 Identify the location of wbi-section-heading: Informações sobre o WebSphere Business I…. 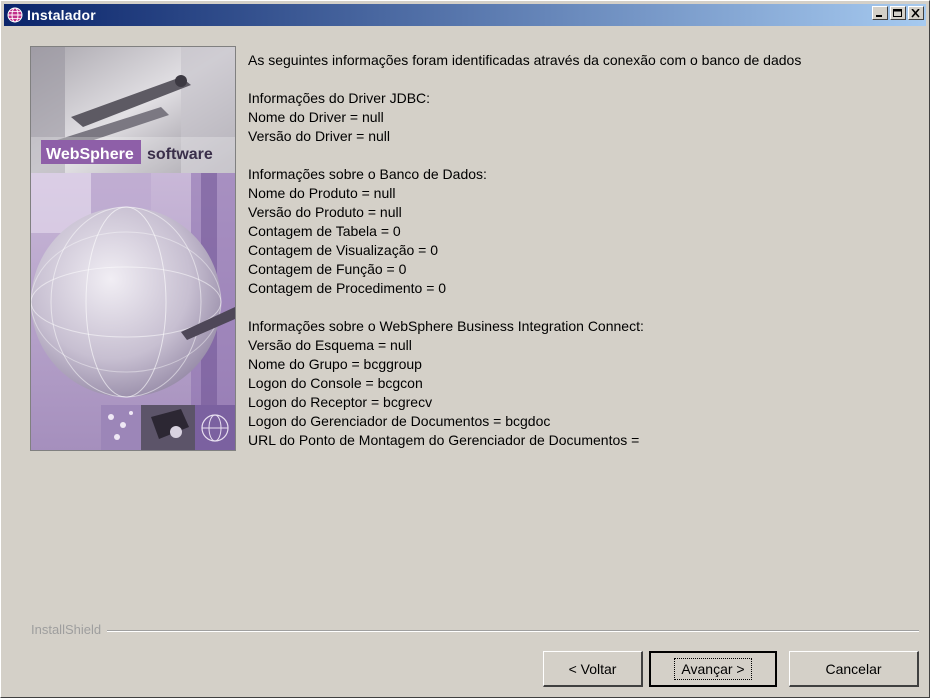
(446, 326).